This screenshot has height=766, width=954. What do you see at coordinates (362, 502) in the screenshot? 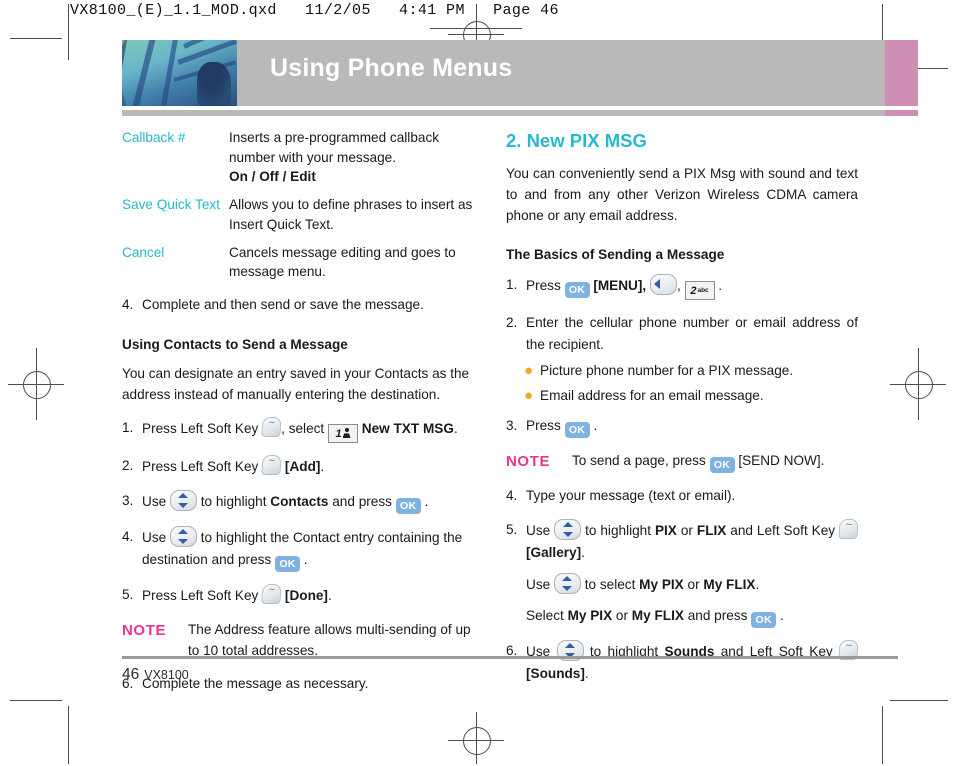
I see `step-text-mid2: and press` at bounding box center [362, 502].